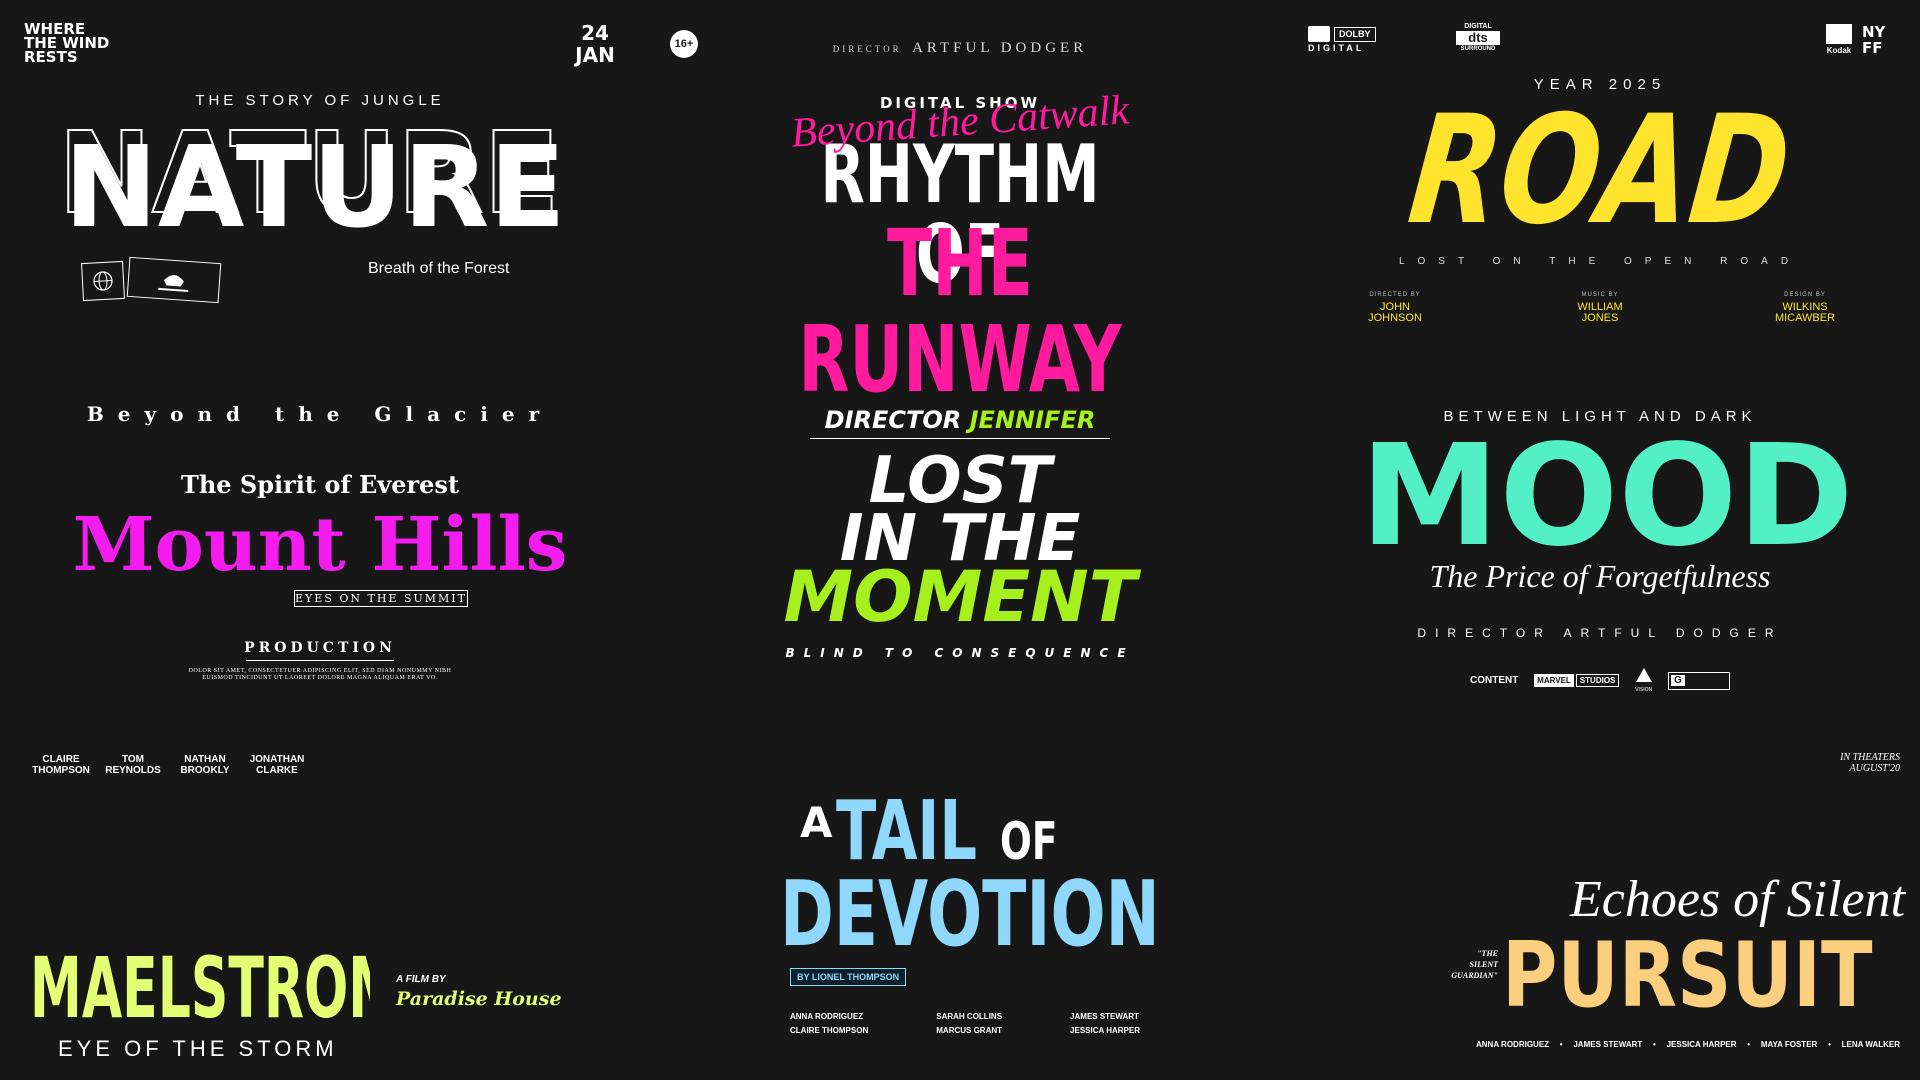 Image resolution: width=1920 pixels, height=1080 pixels. What do you see at coordinates (960, 543) in the screenshot?
I see `title-stack: LOST IN THE MOMENT` at bounding box center [960, 543].